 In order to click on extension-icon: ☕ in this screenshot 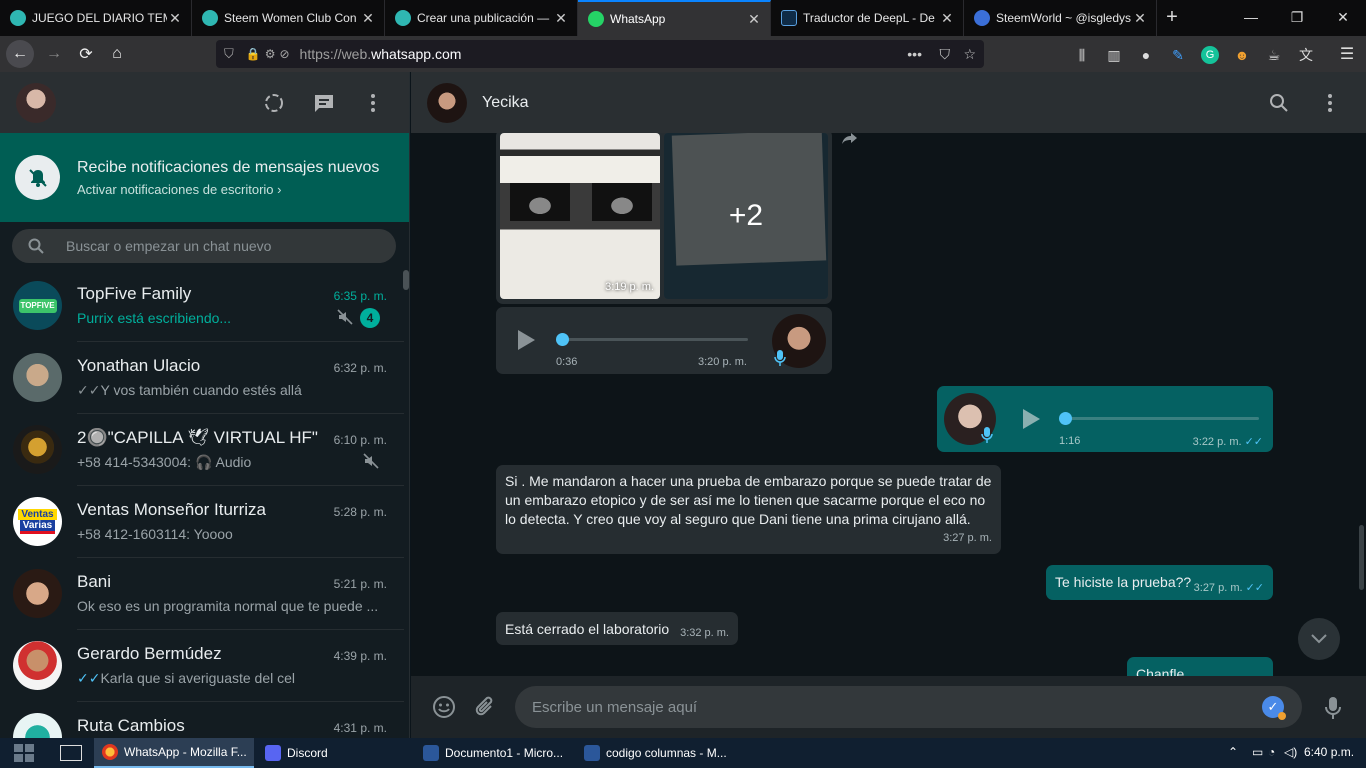, I will do `click(1274, 55)`.